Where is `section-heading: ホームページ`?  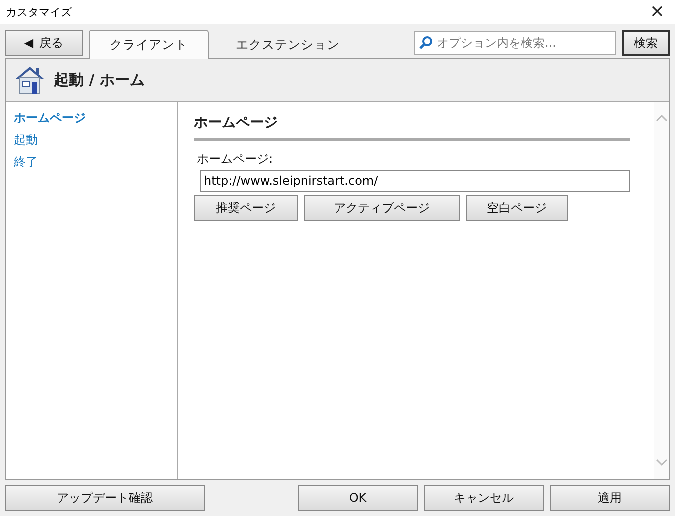
section-heading: ホームページ is located at coordinates (412, 127).